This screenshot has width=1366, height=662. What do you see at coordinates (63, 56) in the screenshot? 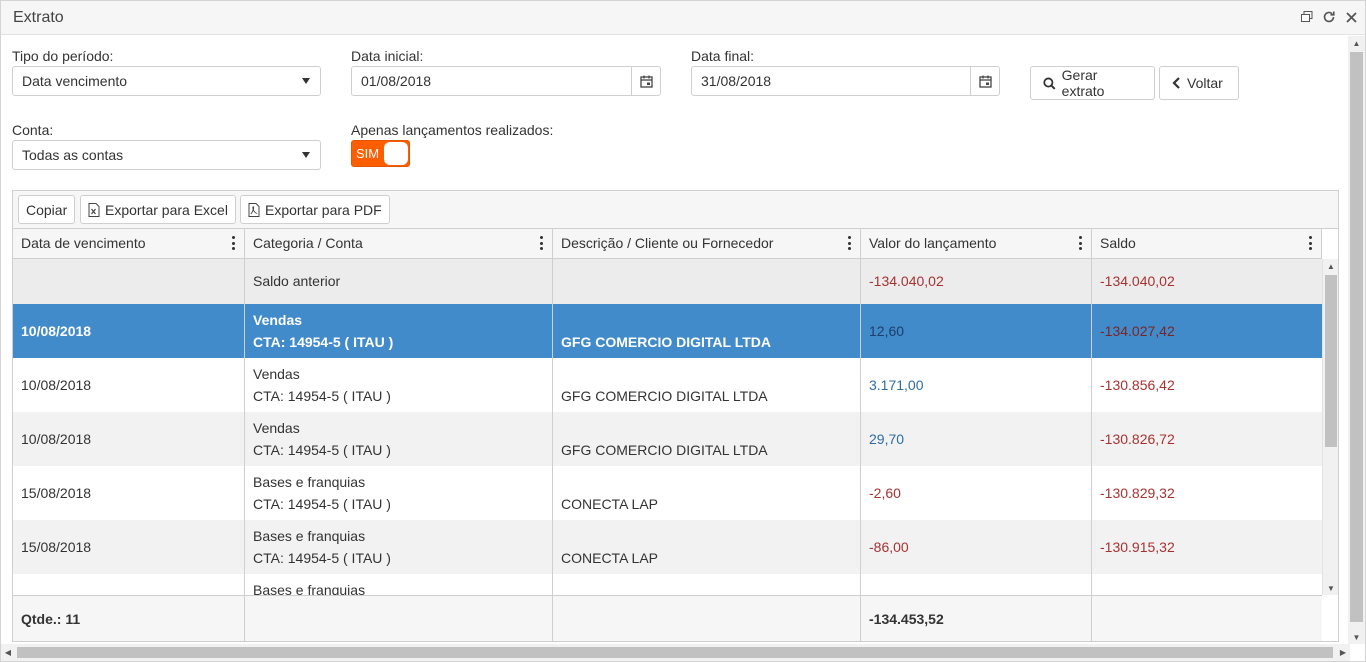
I see `tipo-periodo-label: Tipo do período:` at bounding box center [63, 56].